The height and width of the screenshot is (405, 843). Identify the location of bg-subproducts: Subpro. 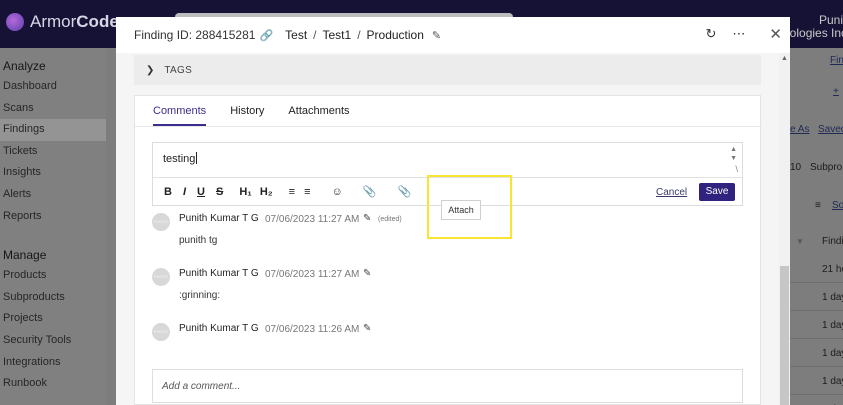
(826, 167).